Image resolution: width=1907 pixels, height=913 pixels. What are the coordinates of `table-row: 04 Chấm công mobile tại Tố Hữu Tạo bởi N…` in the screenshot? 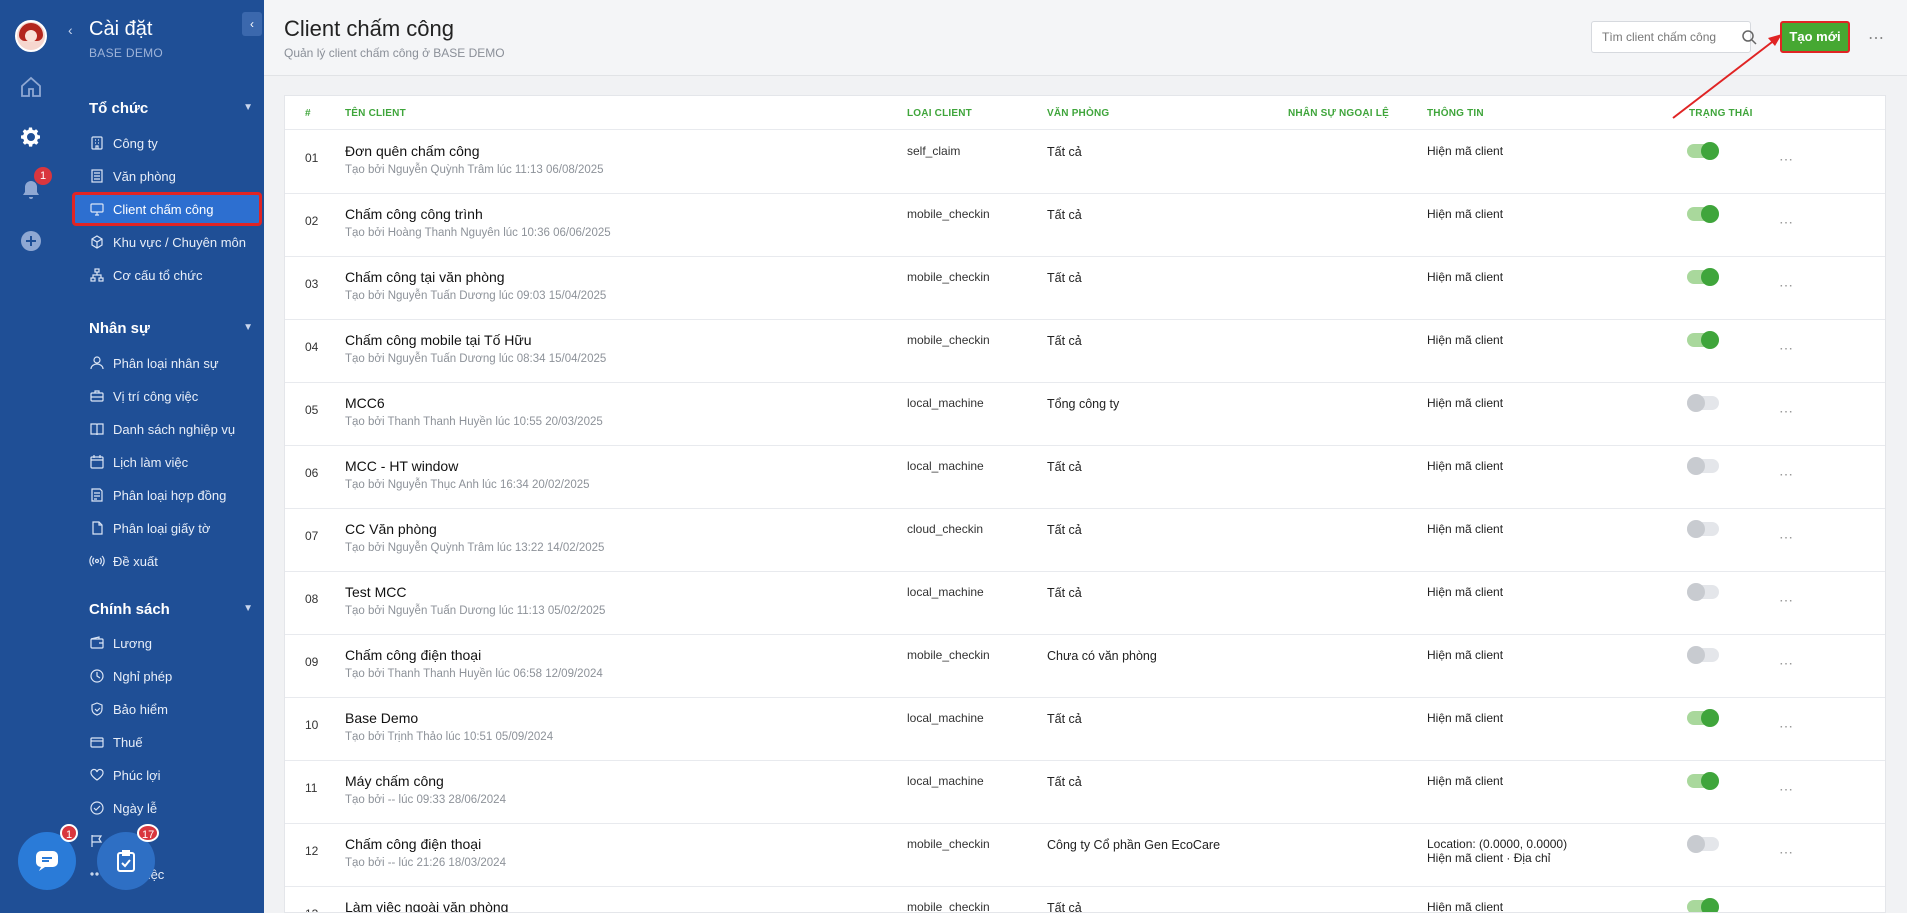 It's located at (1085, 351).